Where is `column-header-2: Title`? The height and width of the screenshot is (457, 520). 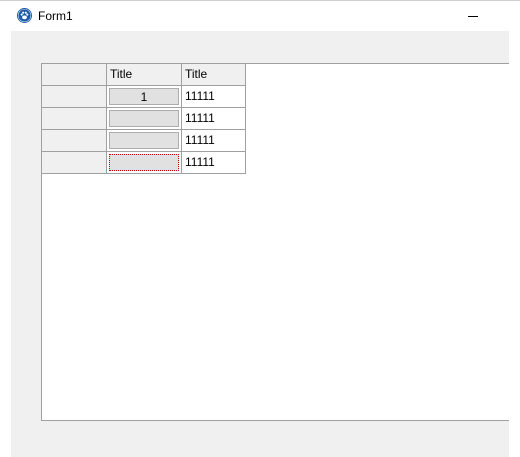 column-header-2: Title is located at coordinates (214, 75).